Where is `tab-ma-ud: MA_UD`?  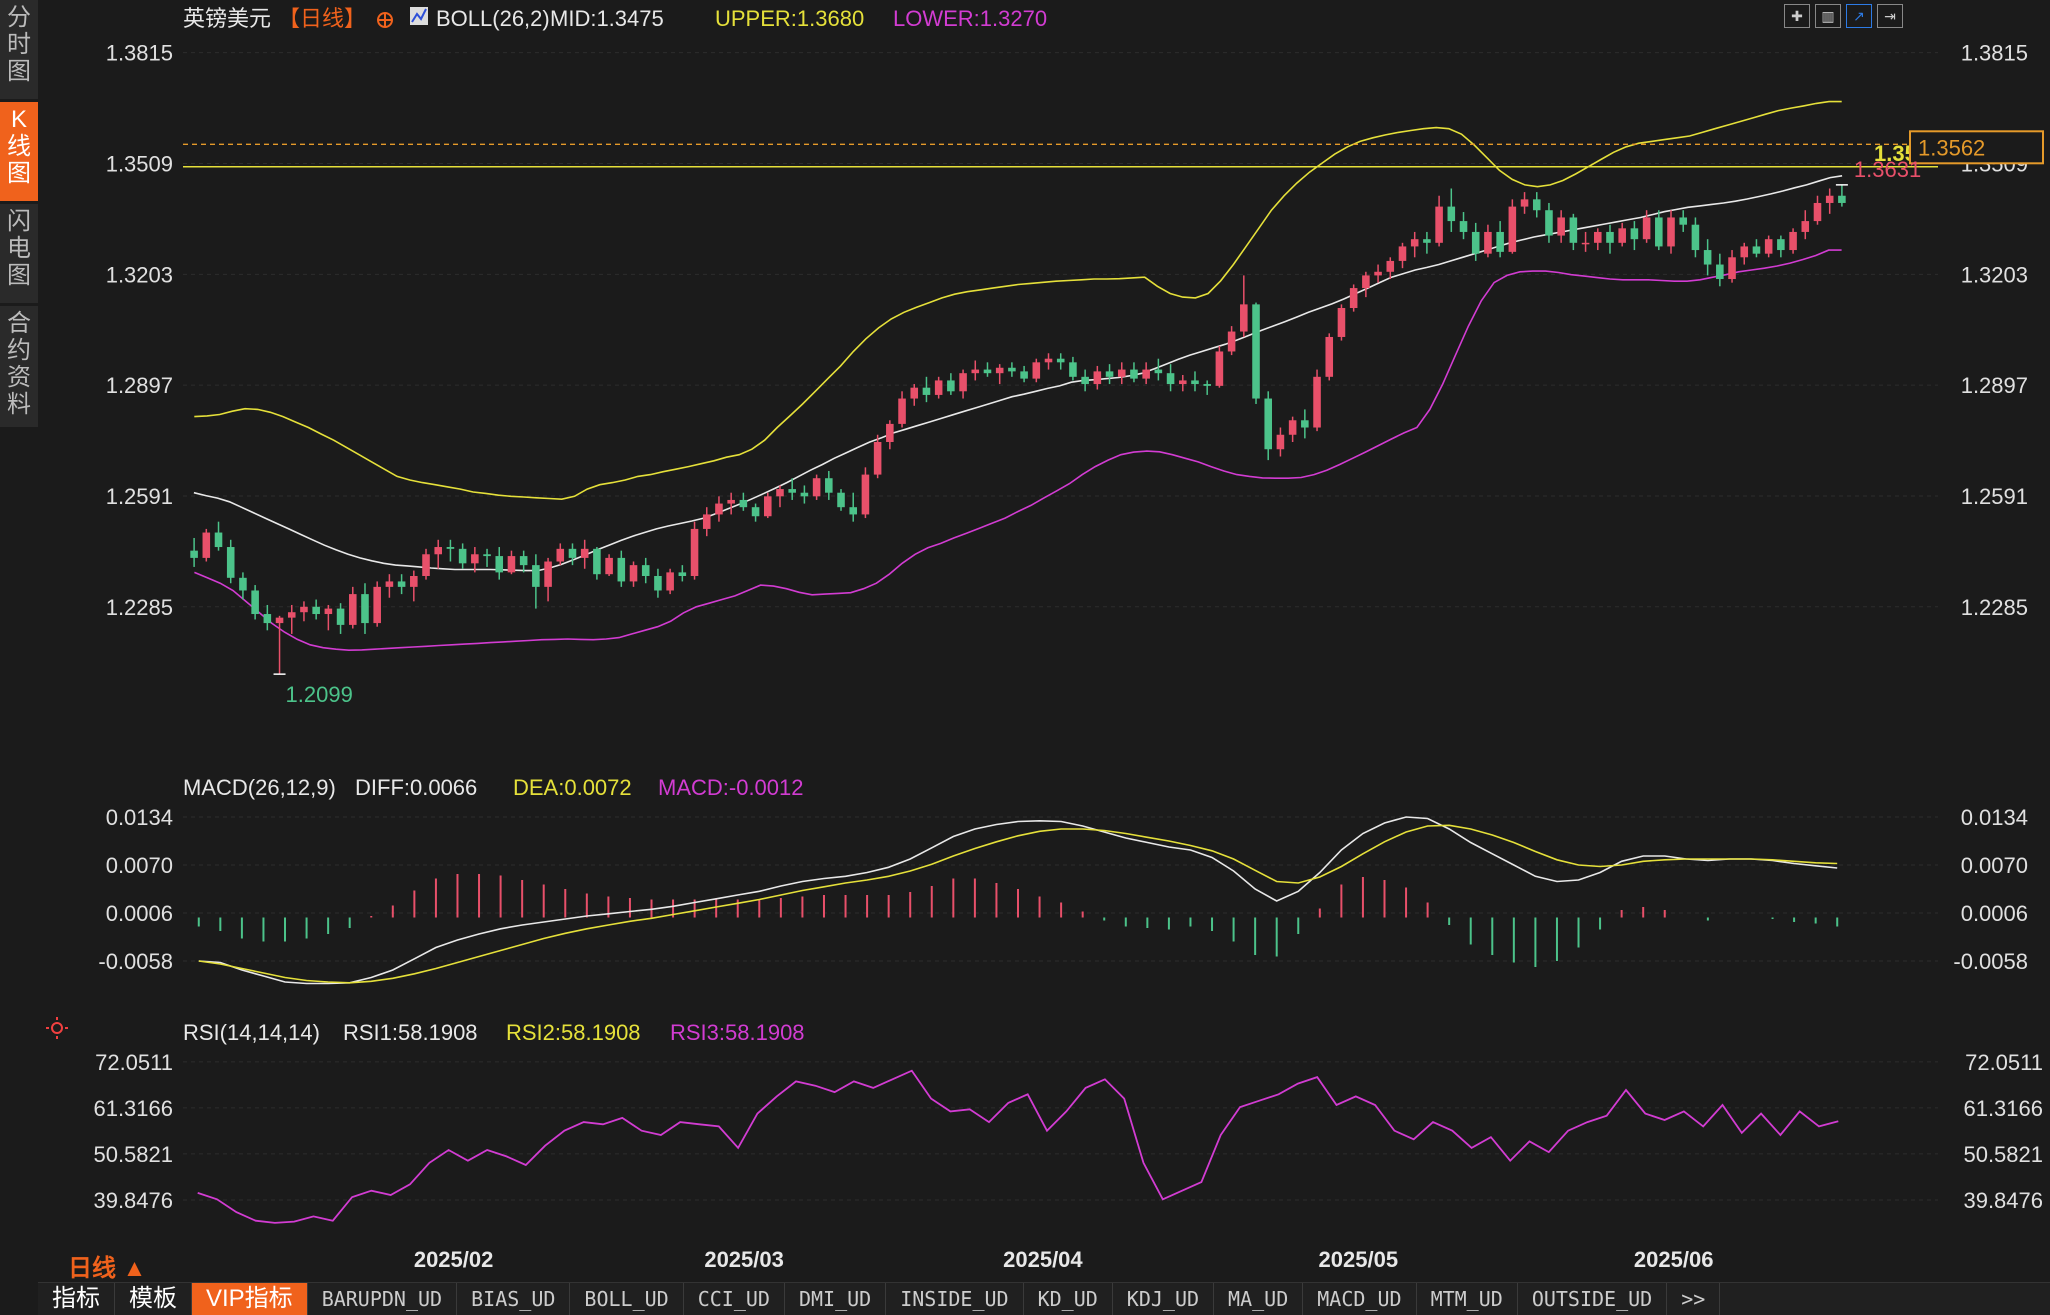 tab-ma-ud: MA_UD is located at coordinates (1259, 1299).